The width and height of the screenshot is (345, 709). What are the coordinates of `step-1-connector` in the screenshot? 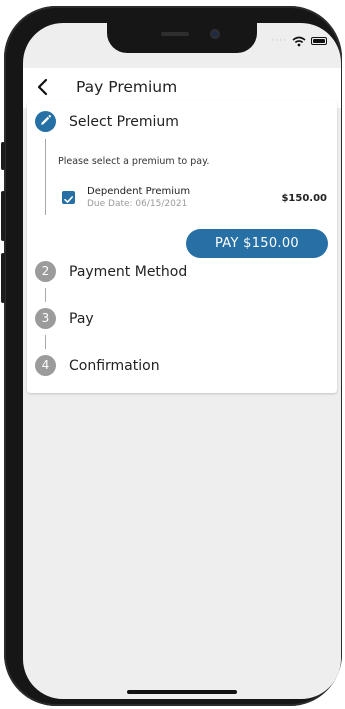 It's located at (45, 177).